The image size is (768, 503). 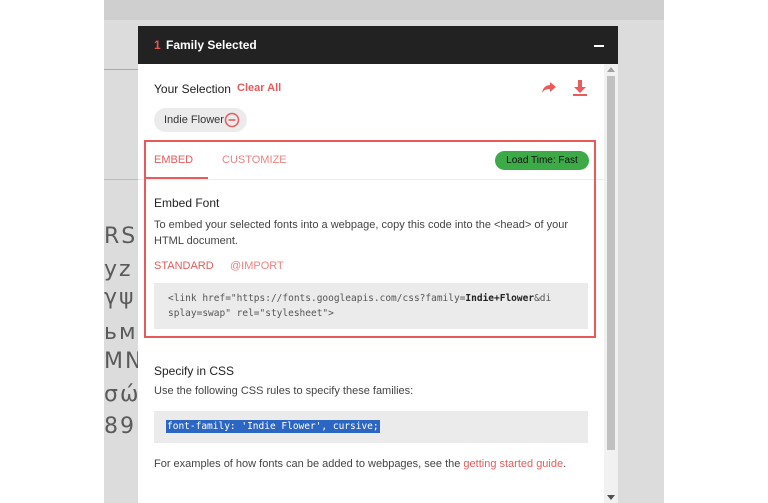 What do you see at coordinates (599, 46) in the screenshot?
I see `minimize-icon` at bounding box center [599, 46].